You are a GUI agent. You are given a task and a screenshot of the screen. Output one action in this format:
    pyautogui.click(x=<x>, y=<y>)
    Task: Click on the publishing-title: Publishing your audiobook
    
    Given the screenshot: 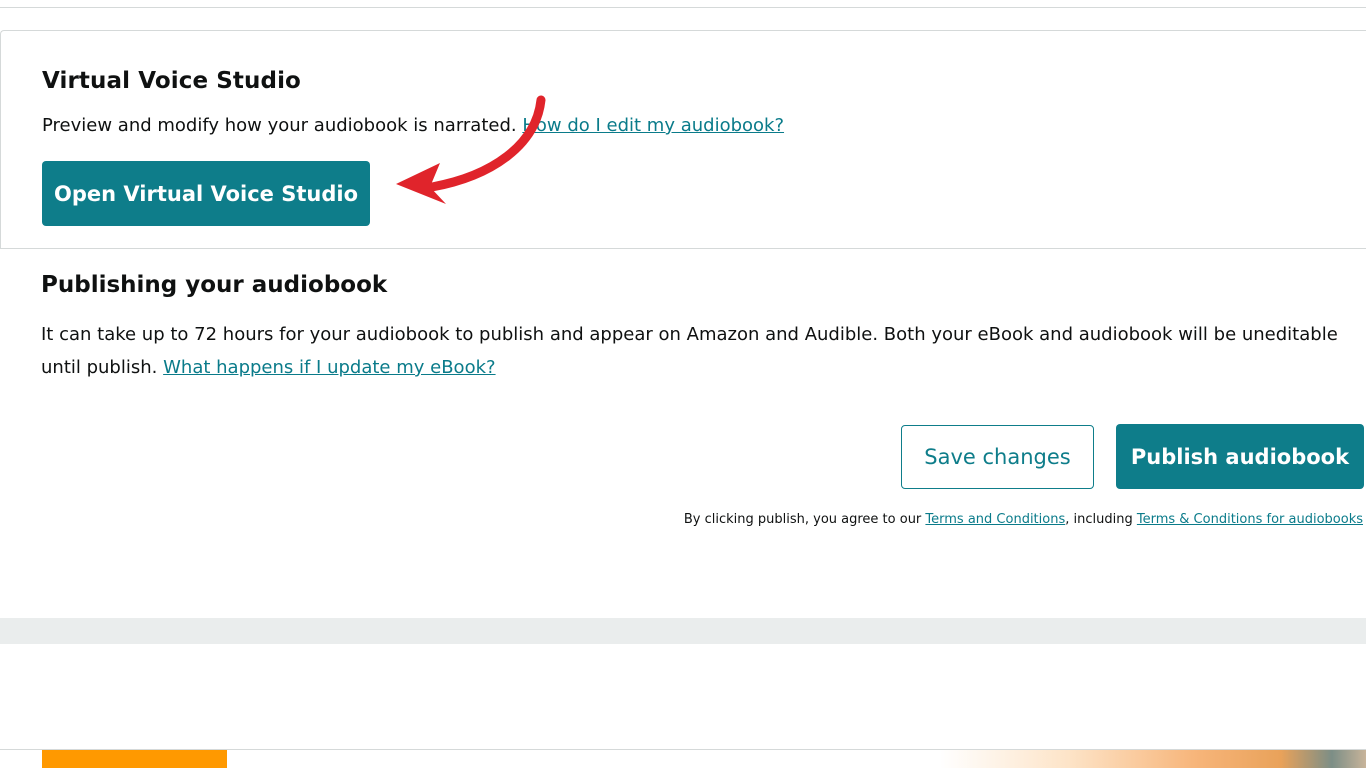 What is the action you would take?
    pyautogui.click(x=214, y=285)
    